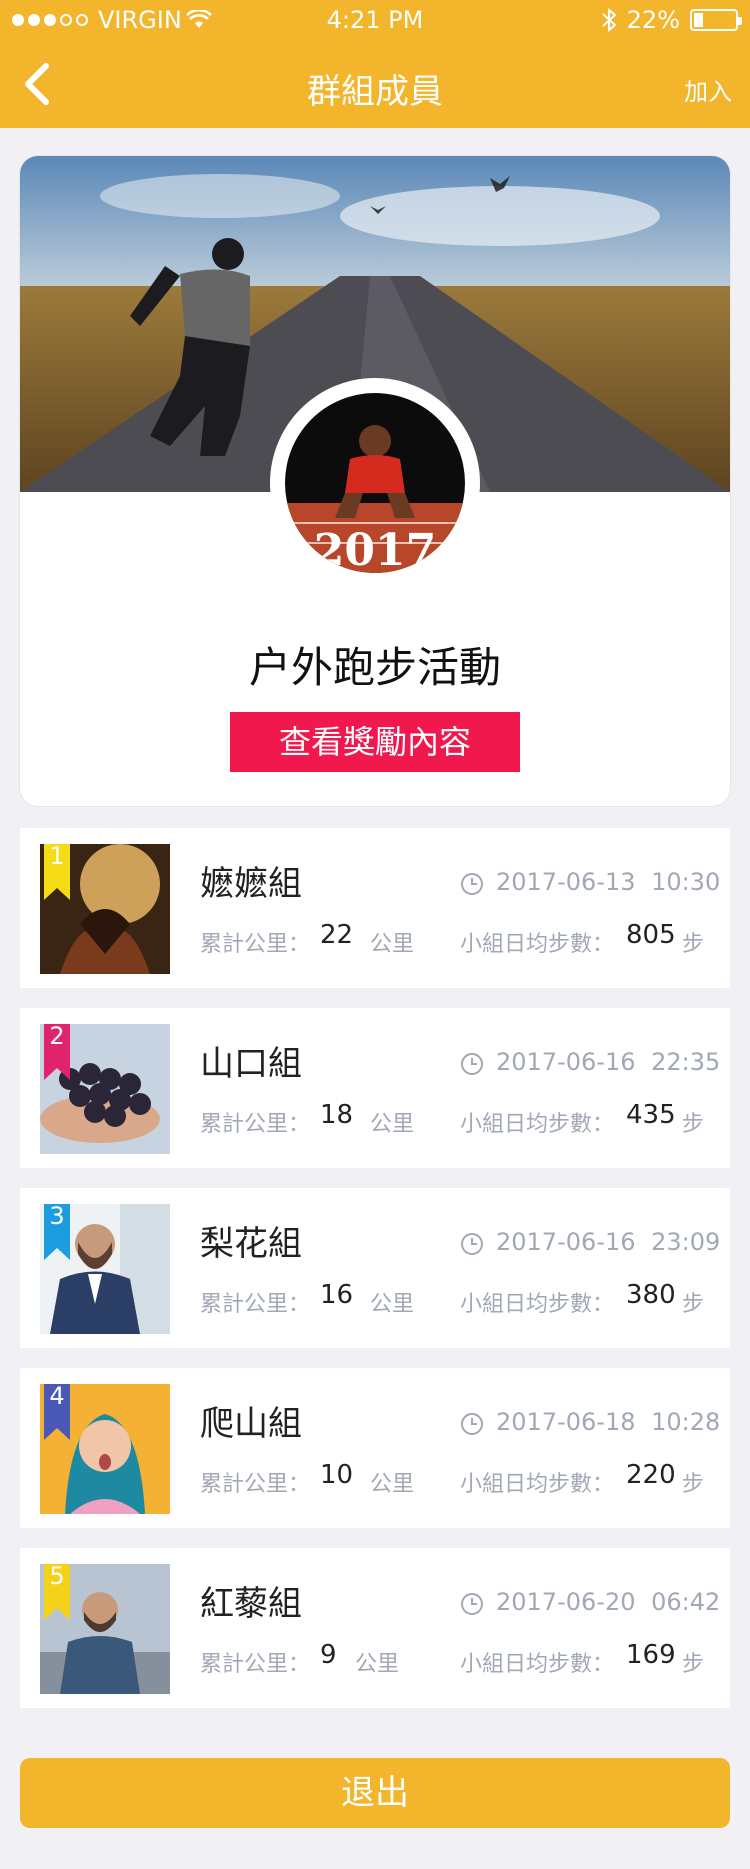 This screenshot has width=750, height=1869. What do you see at coordinates (105, 1269) in the screenshot?
I see `group-thumbnail: 3` at bounding box center [105, 1269].